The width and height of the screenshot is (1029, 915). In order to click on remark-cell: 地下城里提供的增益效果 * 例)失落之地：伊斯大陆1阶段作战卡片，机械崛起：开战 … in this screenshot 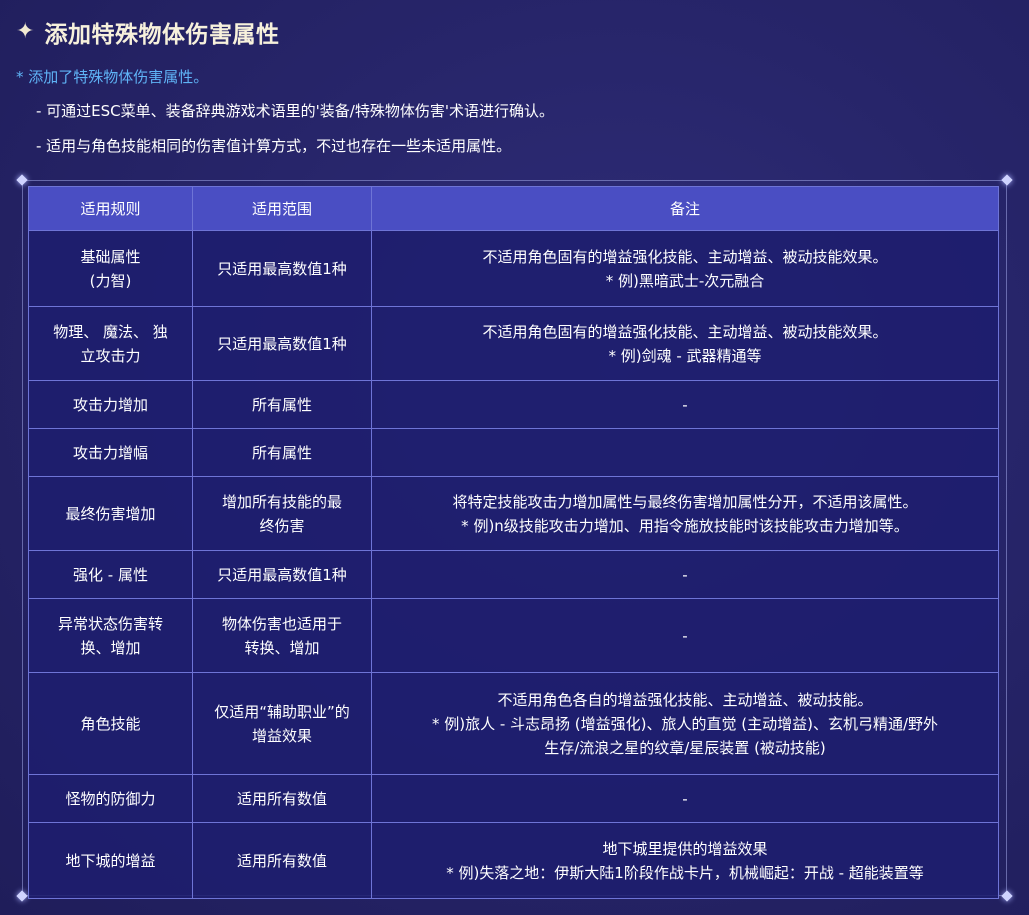, I will do `click(685, 860)`.